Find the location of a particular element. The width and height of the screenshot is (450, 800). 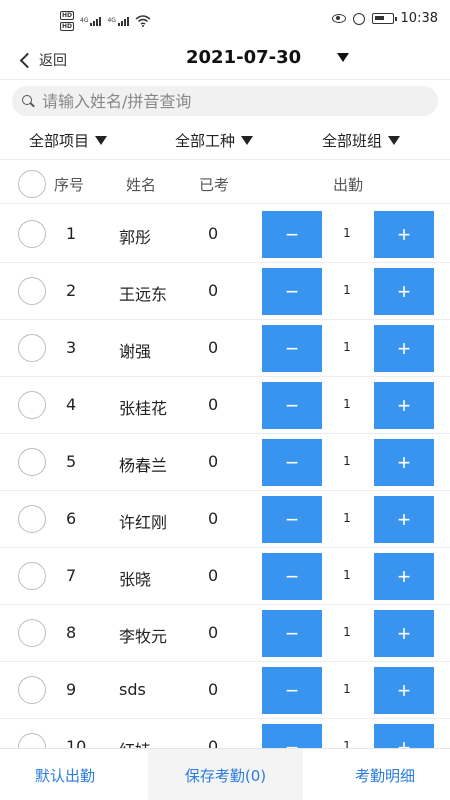

header-attendance: 出勤 is located at coordinates (348, 185).